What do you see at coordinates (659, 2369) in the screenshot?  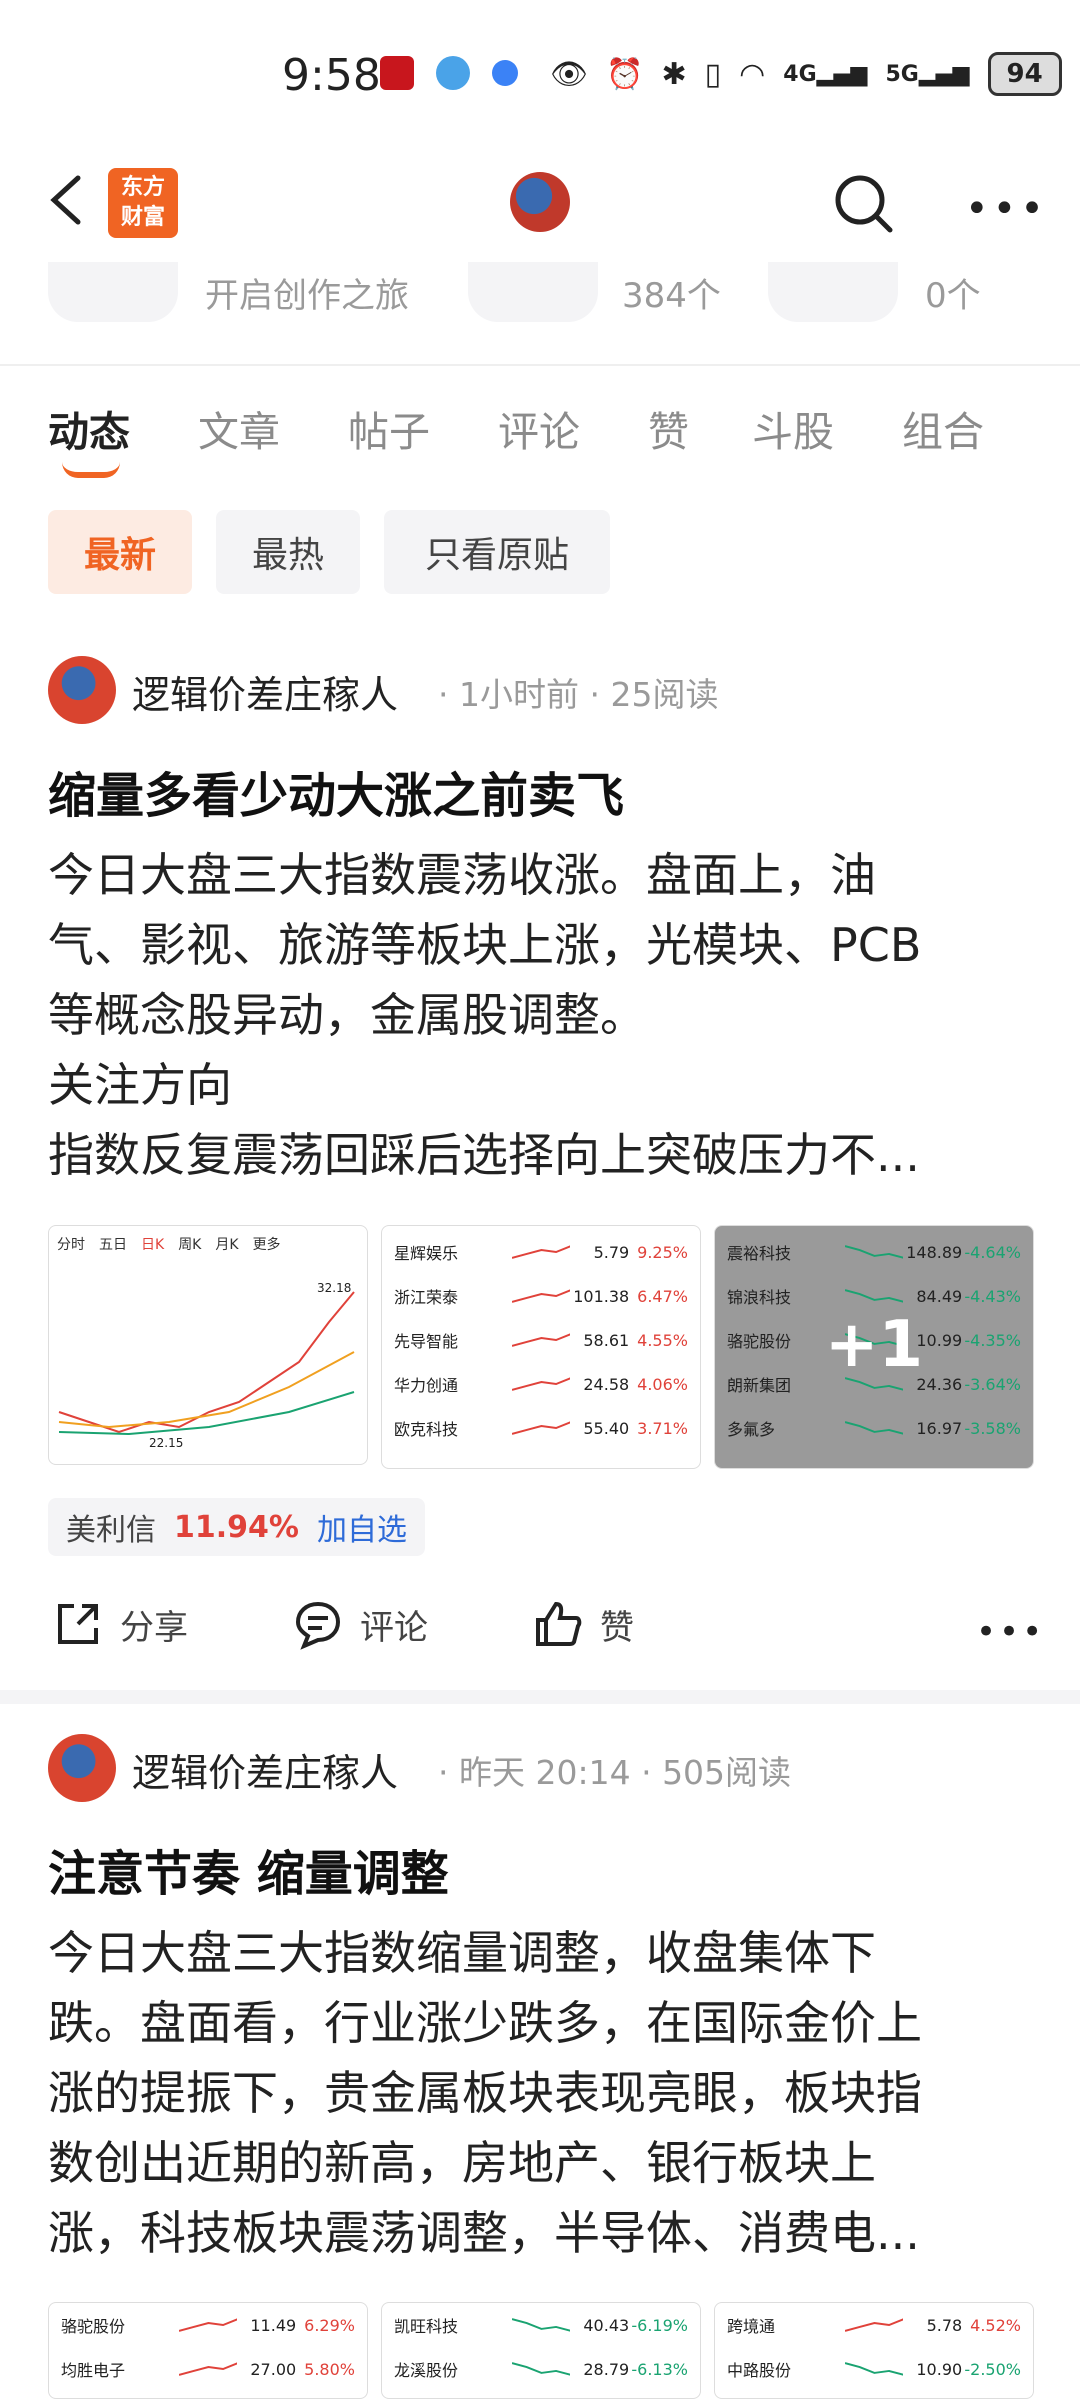 I see `stock-change: -6.13%` at bounding box center [659, 2369].